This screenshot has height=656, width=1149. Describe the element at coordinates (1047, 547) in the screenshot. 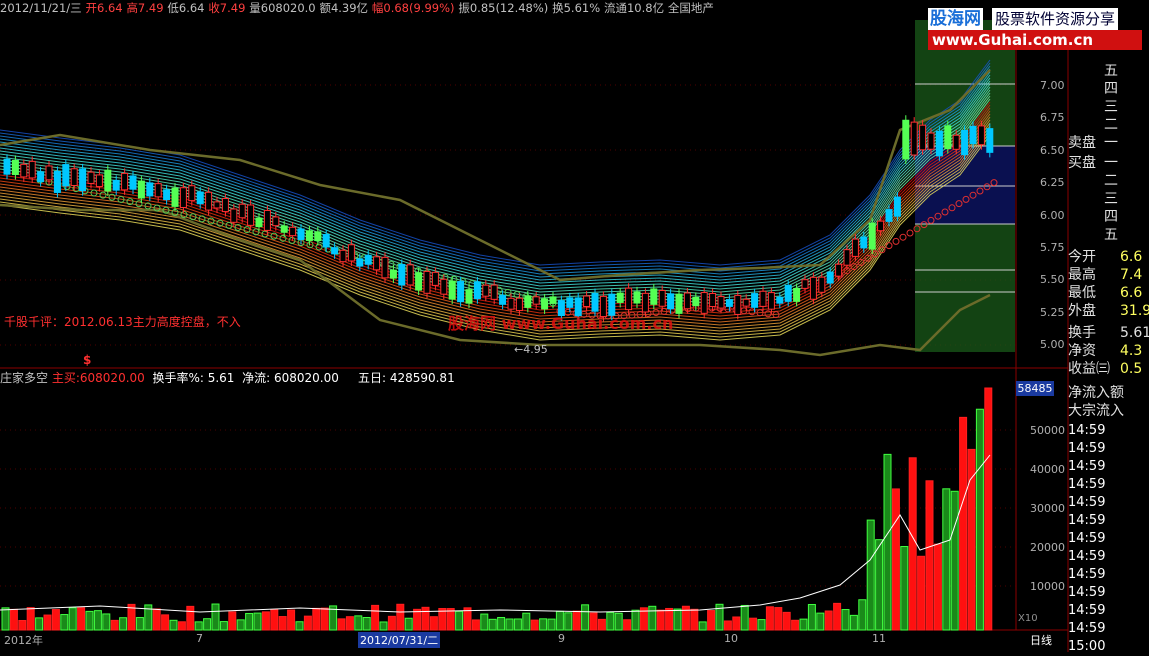

I see `volume-axis-label: 20000` at that location.